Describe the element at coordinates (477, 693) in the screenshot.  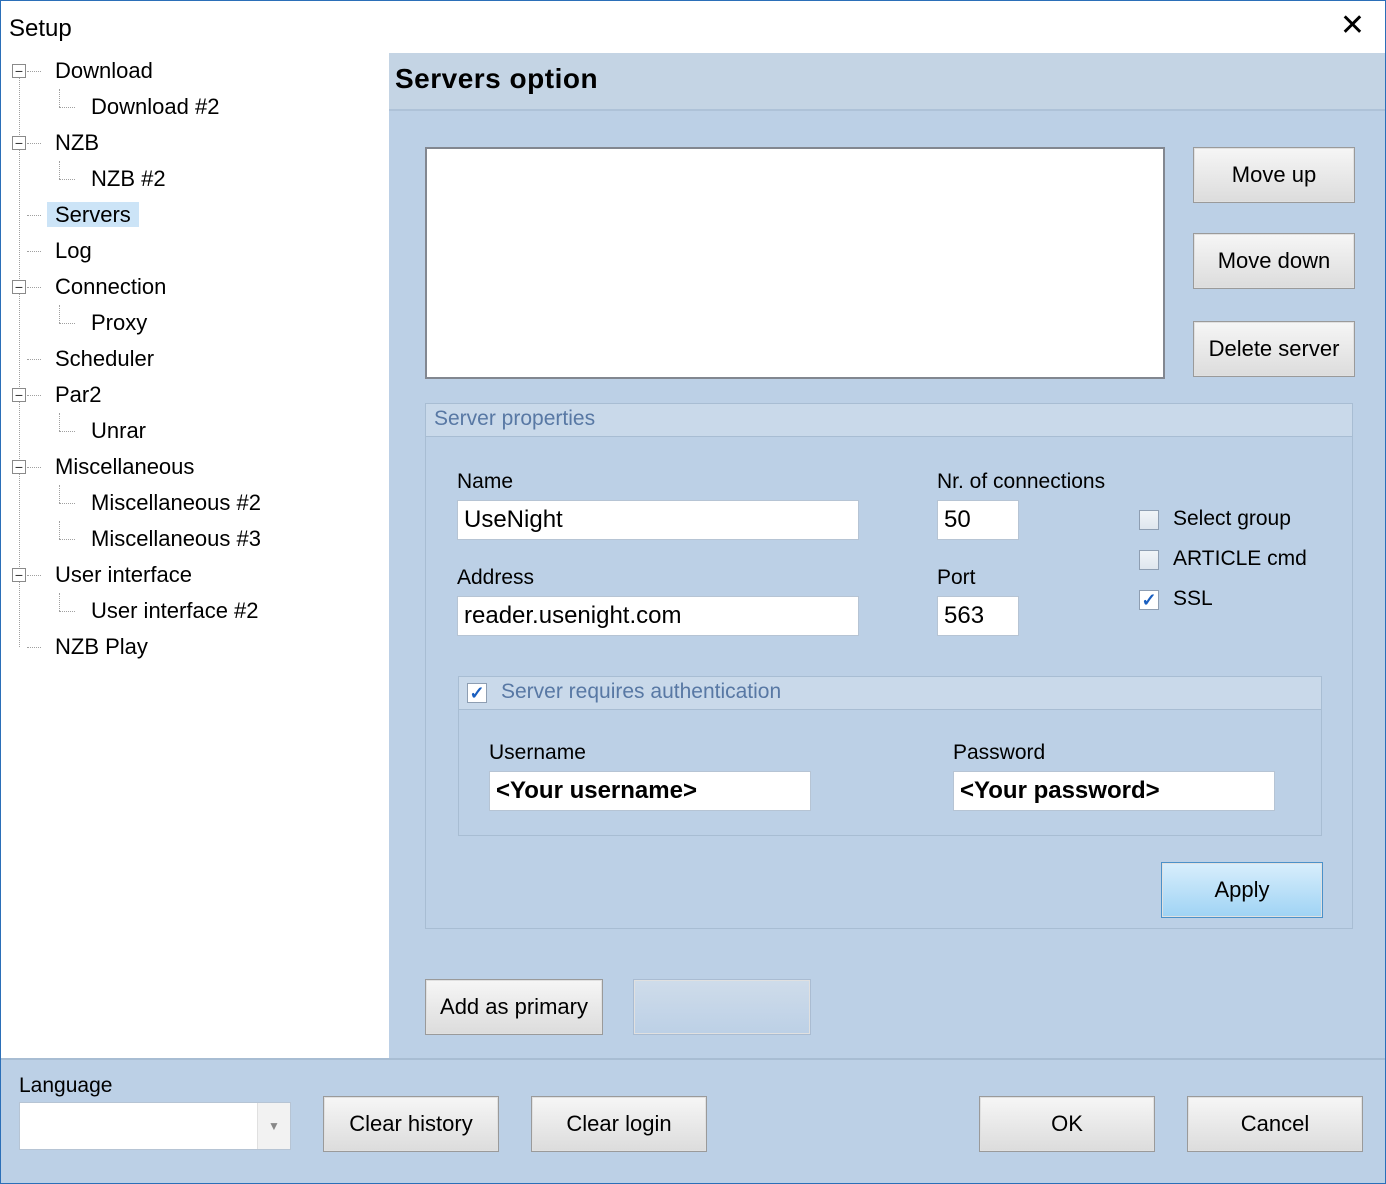
I see `auth-checkbox: ✓` at that location.